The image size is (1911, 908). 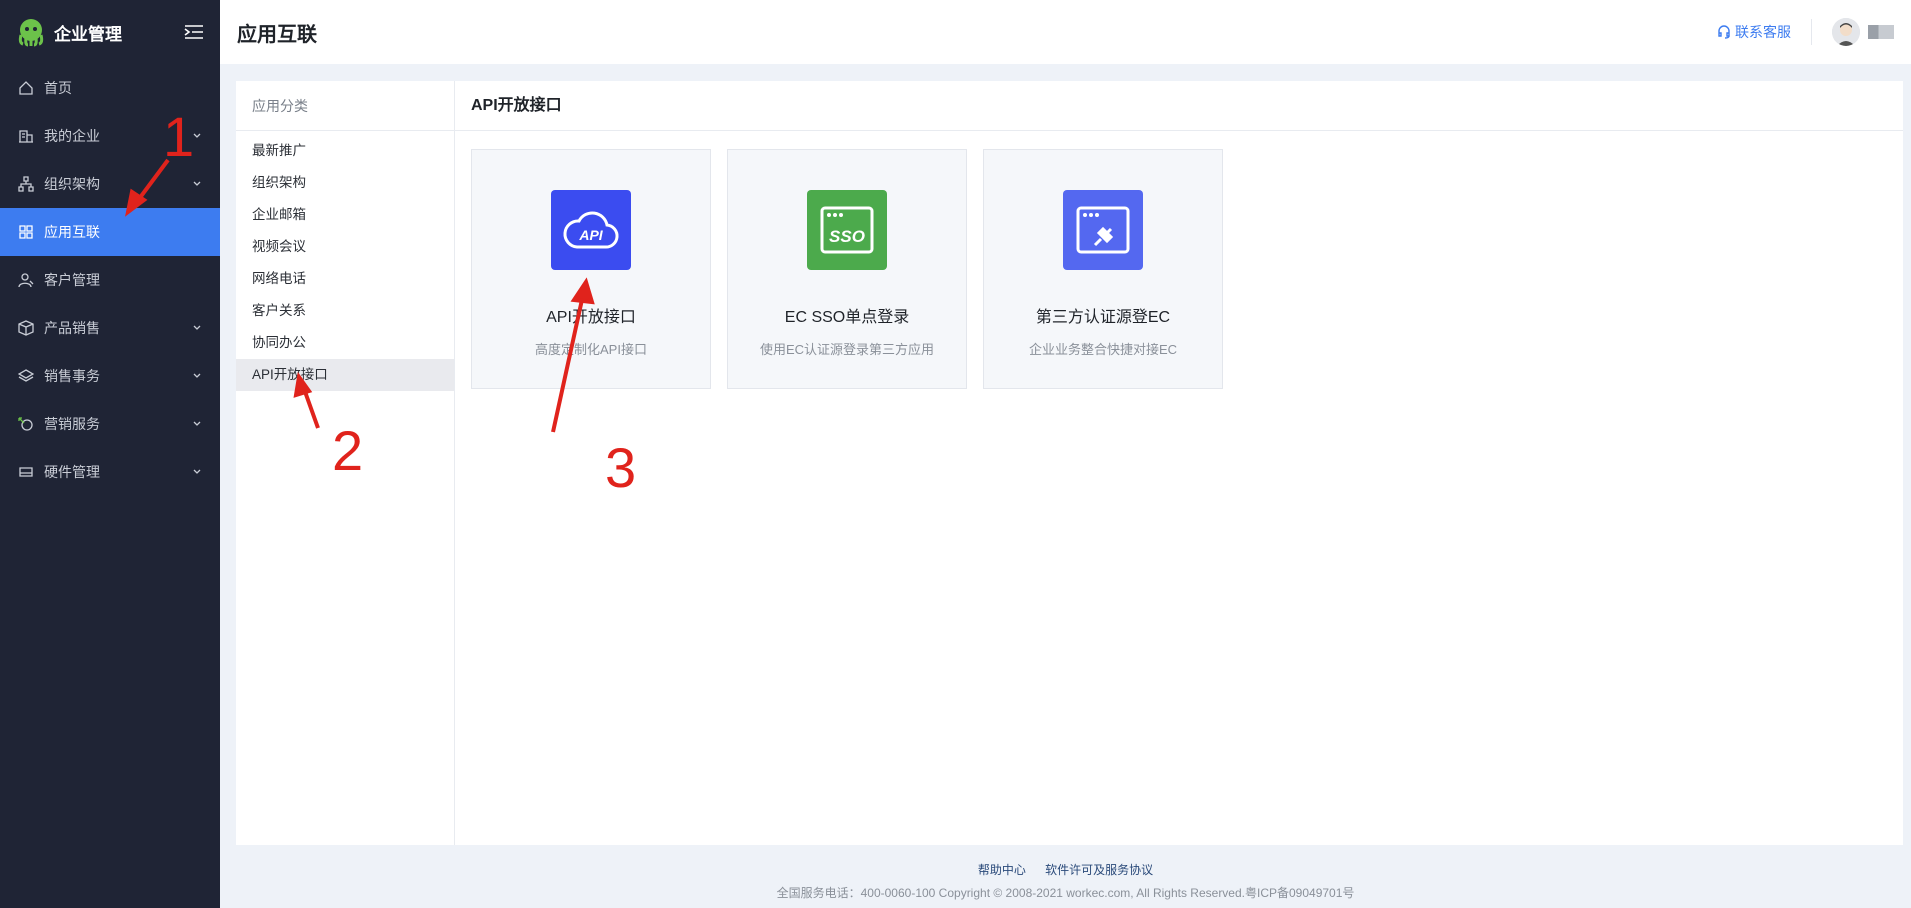 I want to click on user-avatar-icon, so click(x=1846, y=32).